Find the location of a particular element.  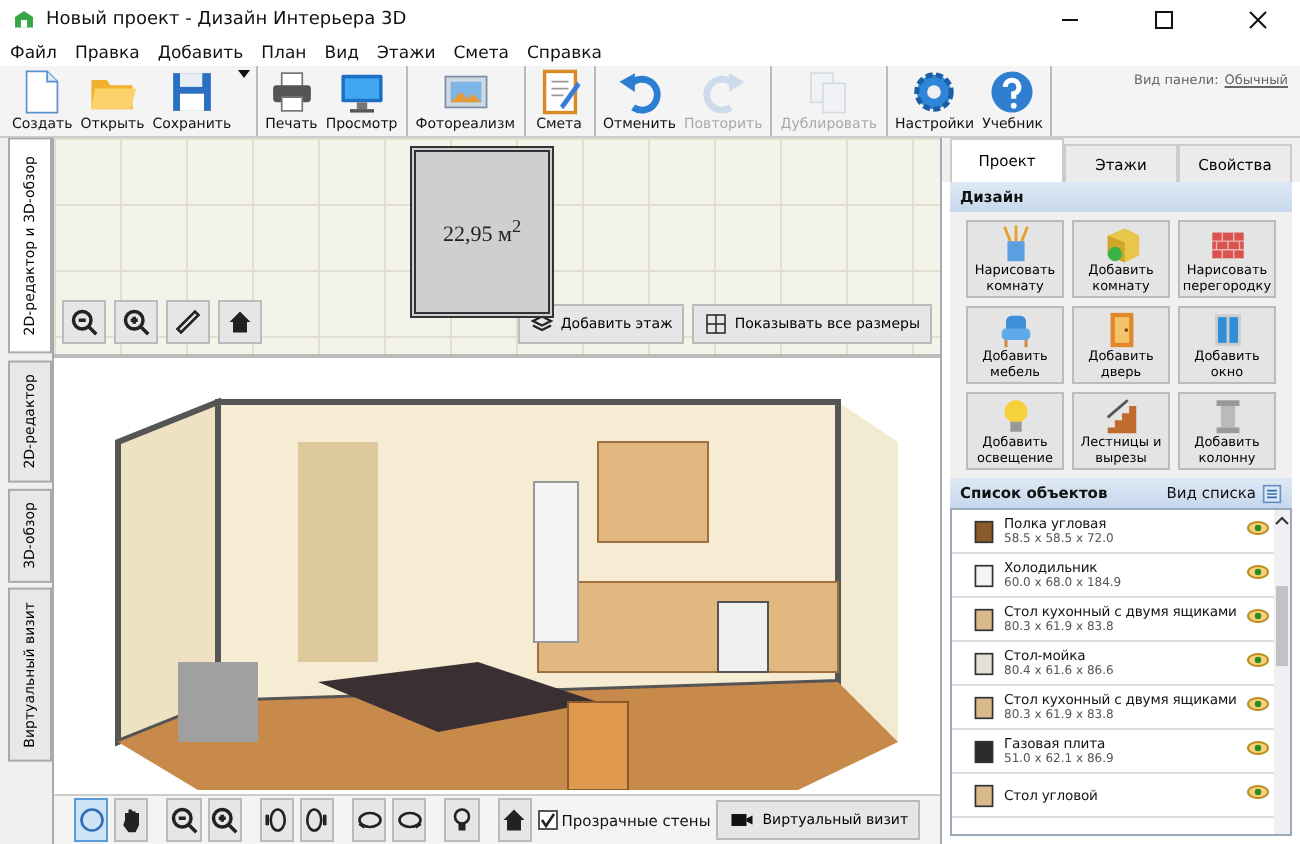

rotate-right-icon is located at coordinates (316, 820).